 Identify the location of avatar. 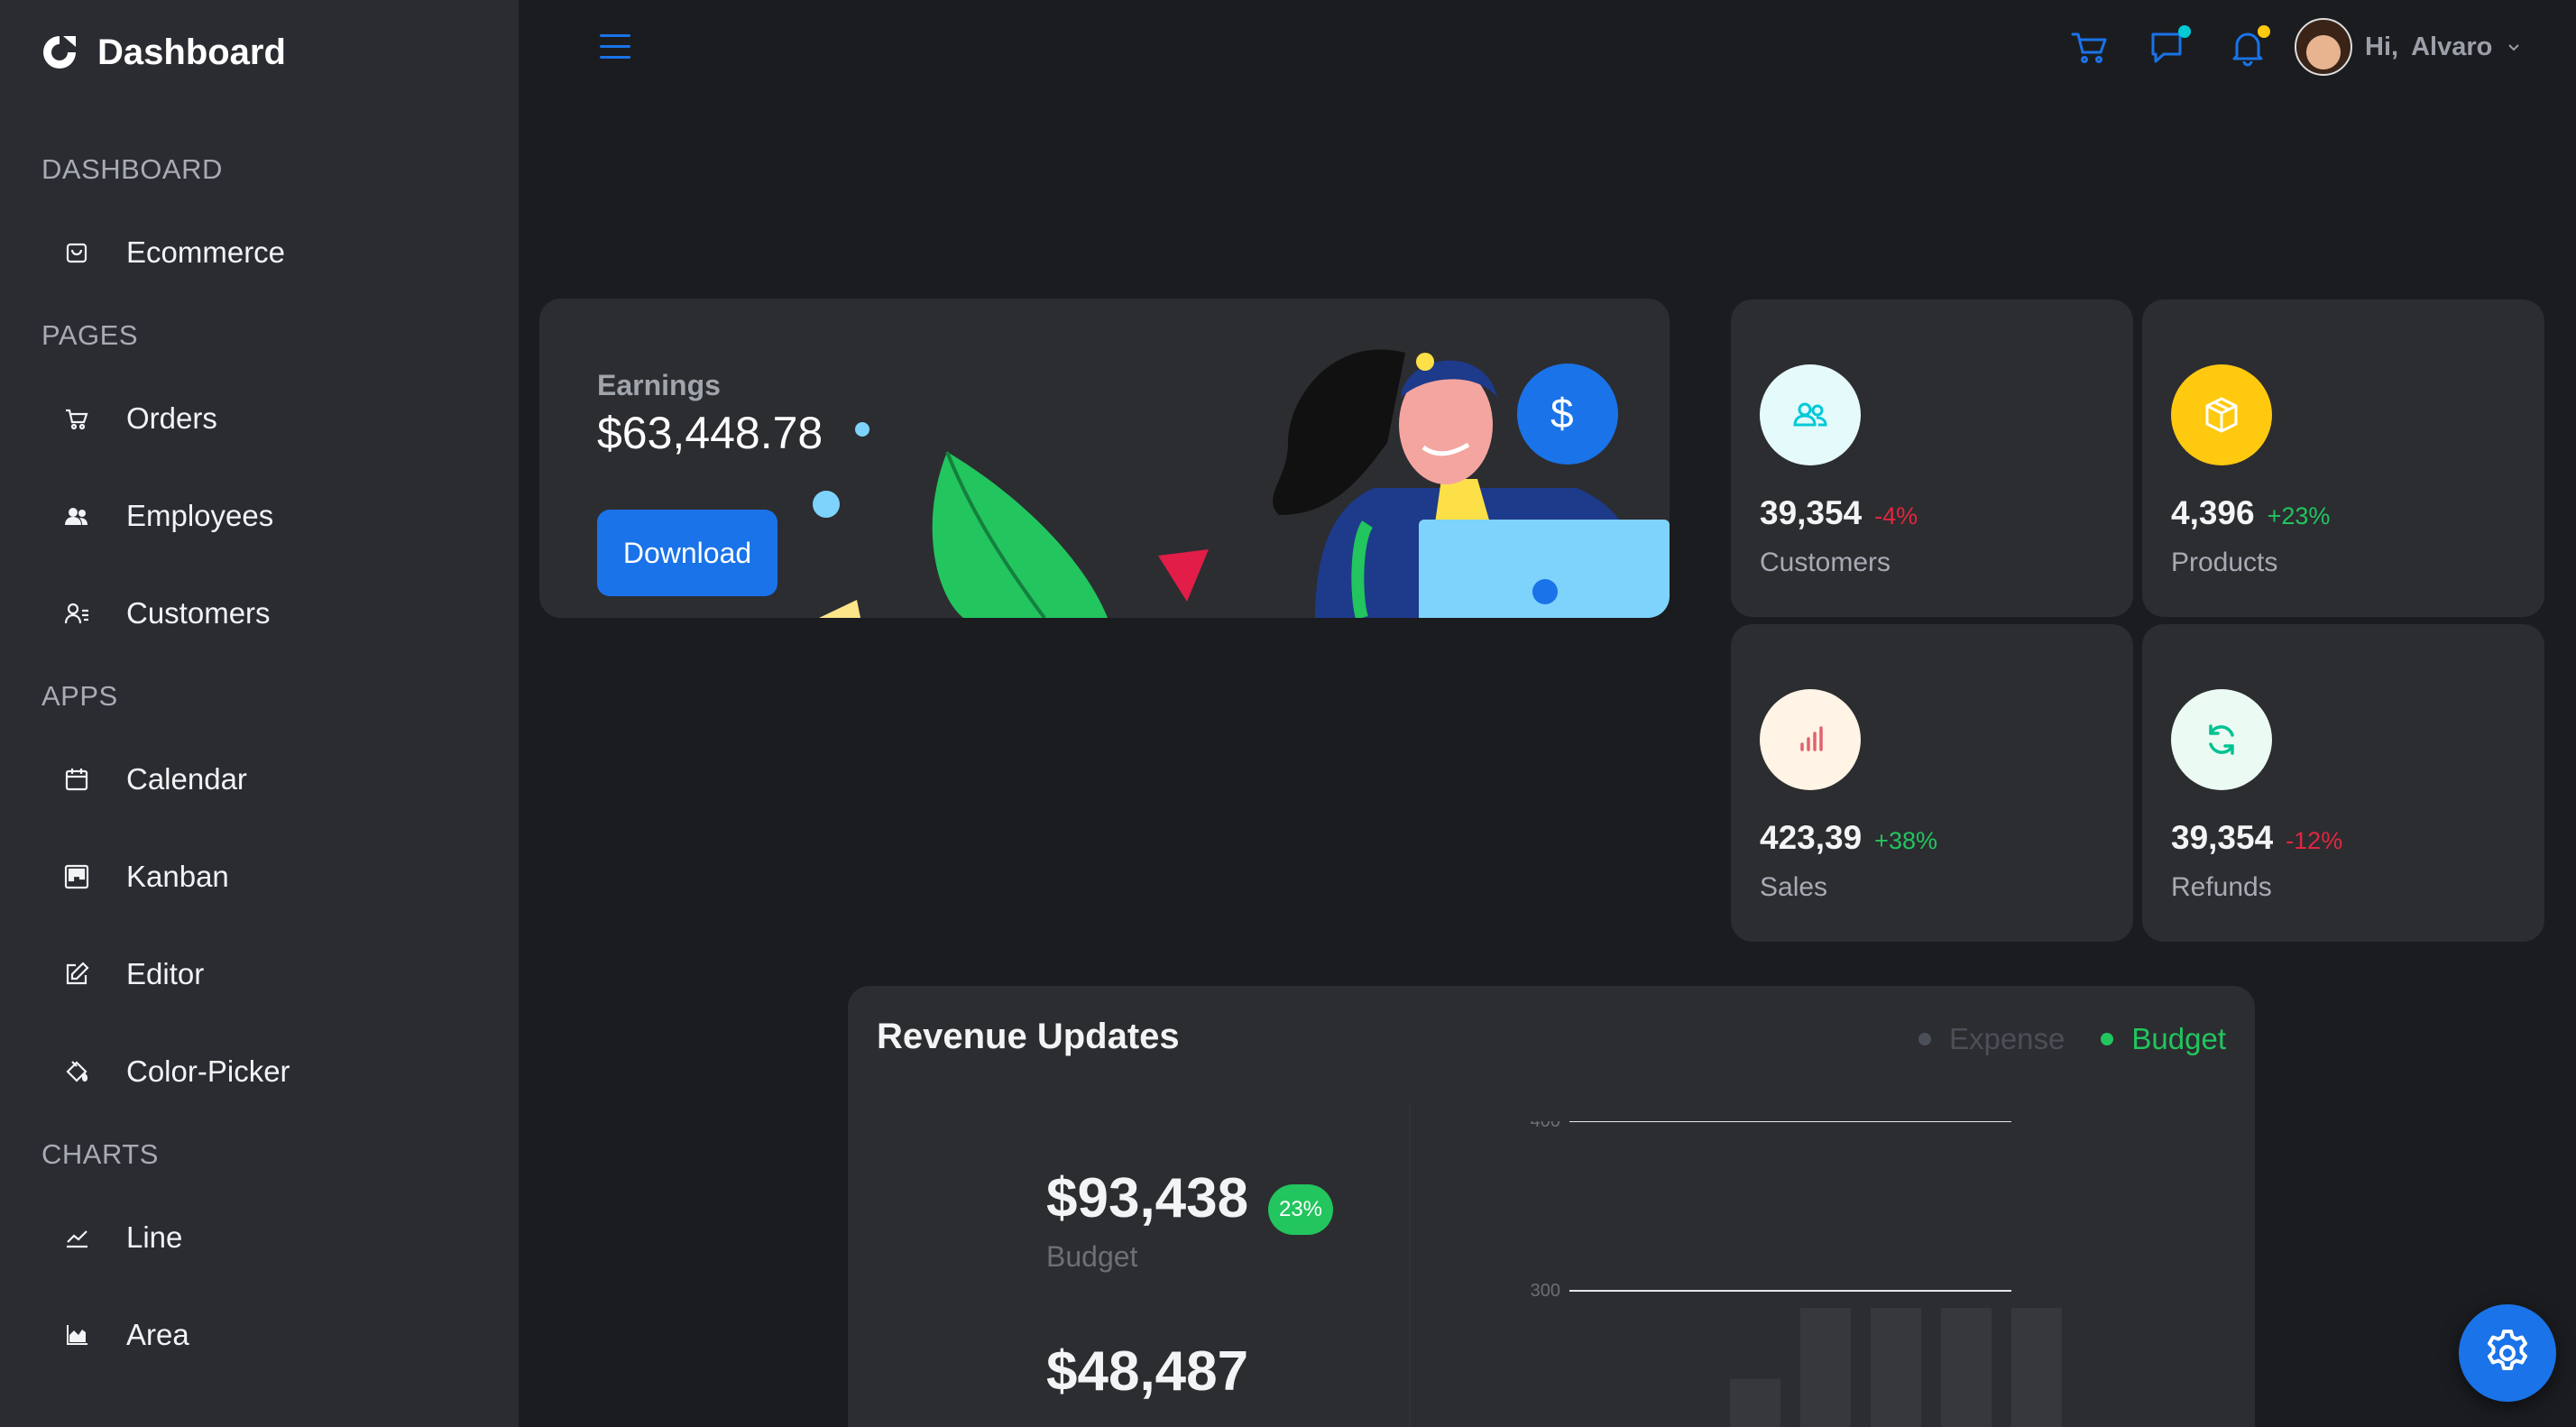
(2323, 47).